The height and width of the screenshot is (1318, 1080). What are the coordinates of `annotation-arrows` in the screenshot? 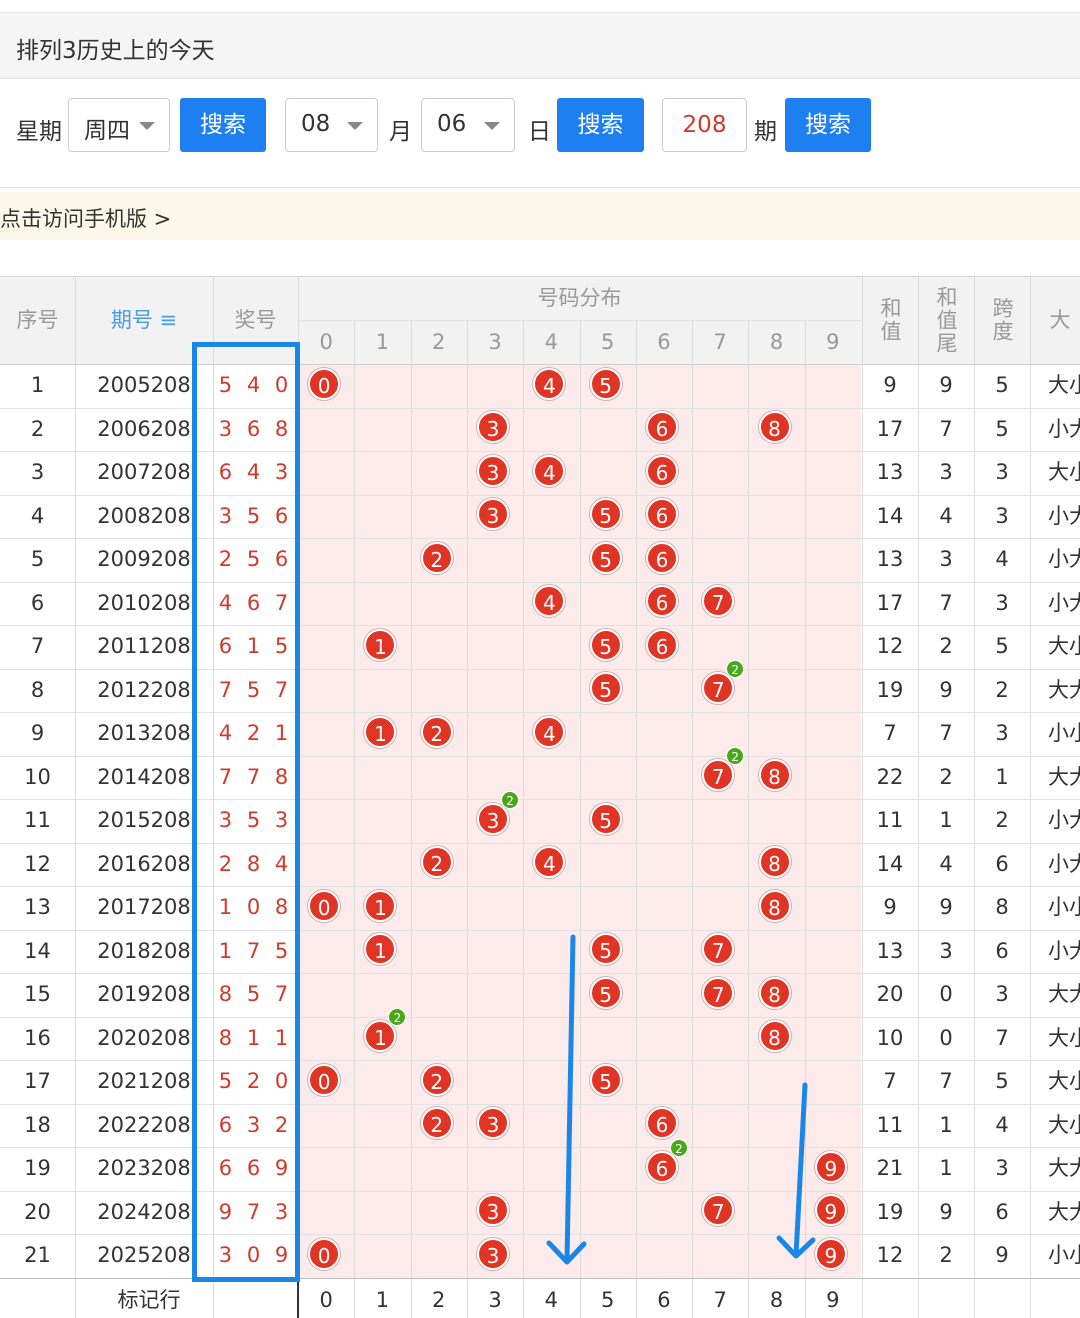 It's located at (681, 1099).